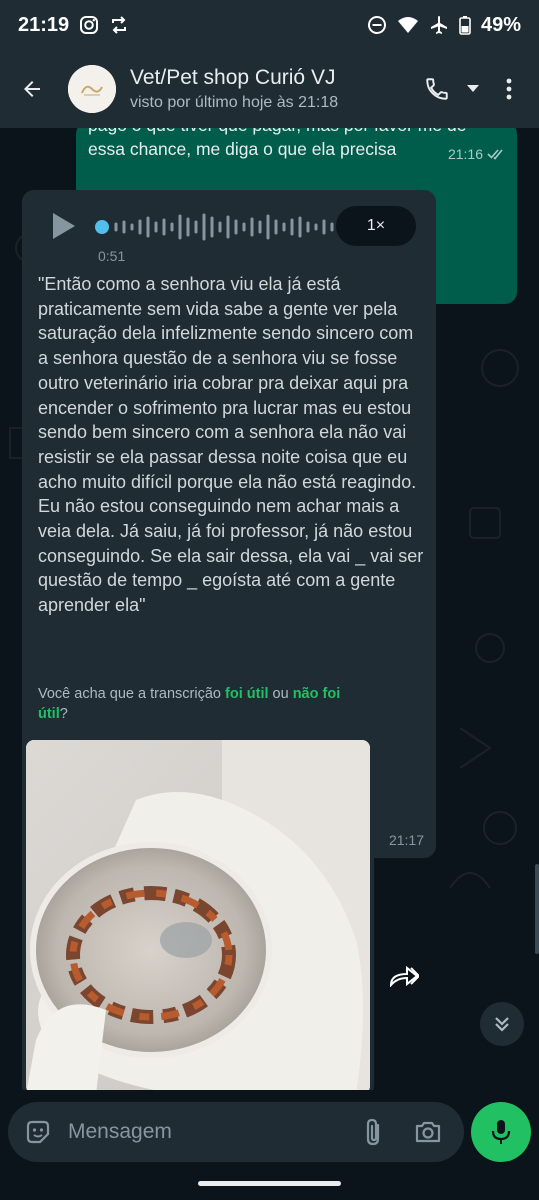  I want to click on message-composer, so click(236, 1132).